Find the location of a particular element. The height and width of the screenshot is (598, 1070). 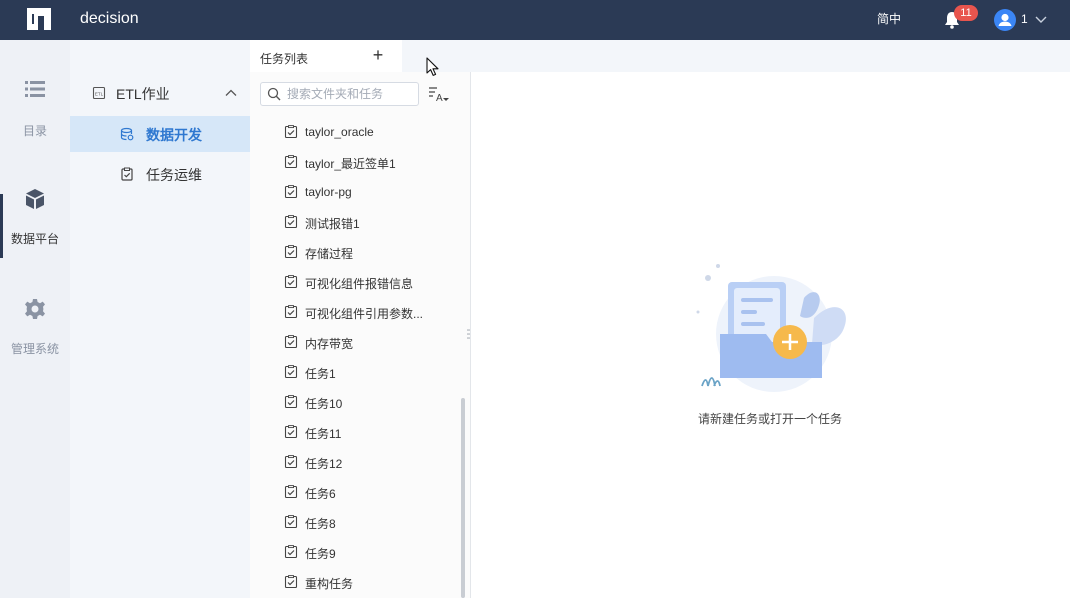

task-list-item: 任务1 is located at coordinates (356, 372).